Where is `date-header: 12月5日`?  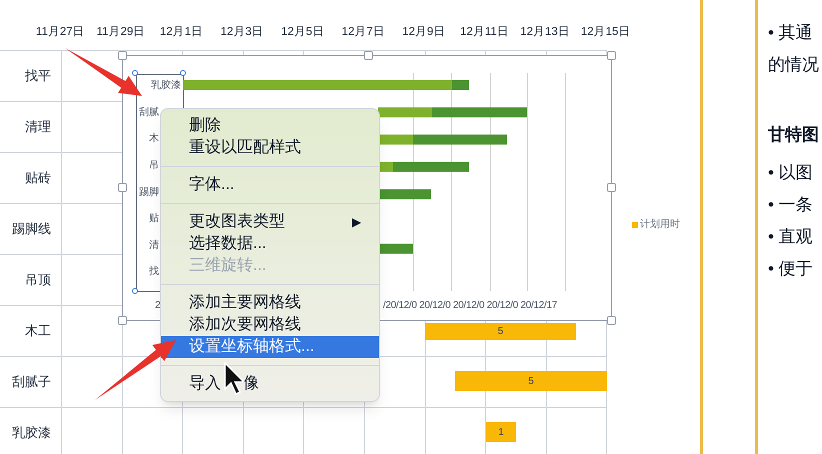
date-header: 12月5日 is located at coordinates (303, 32).